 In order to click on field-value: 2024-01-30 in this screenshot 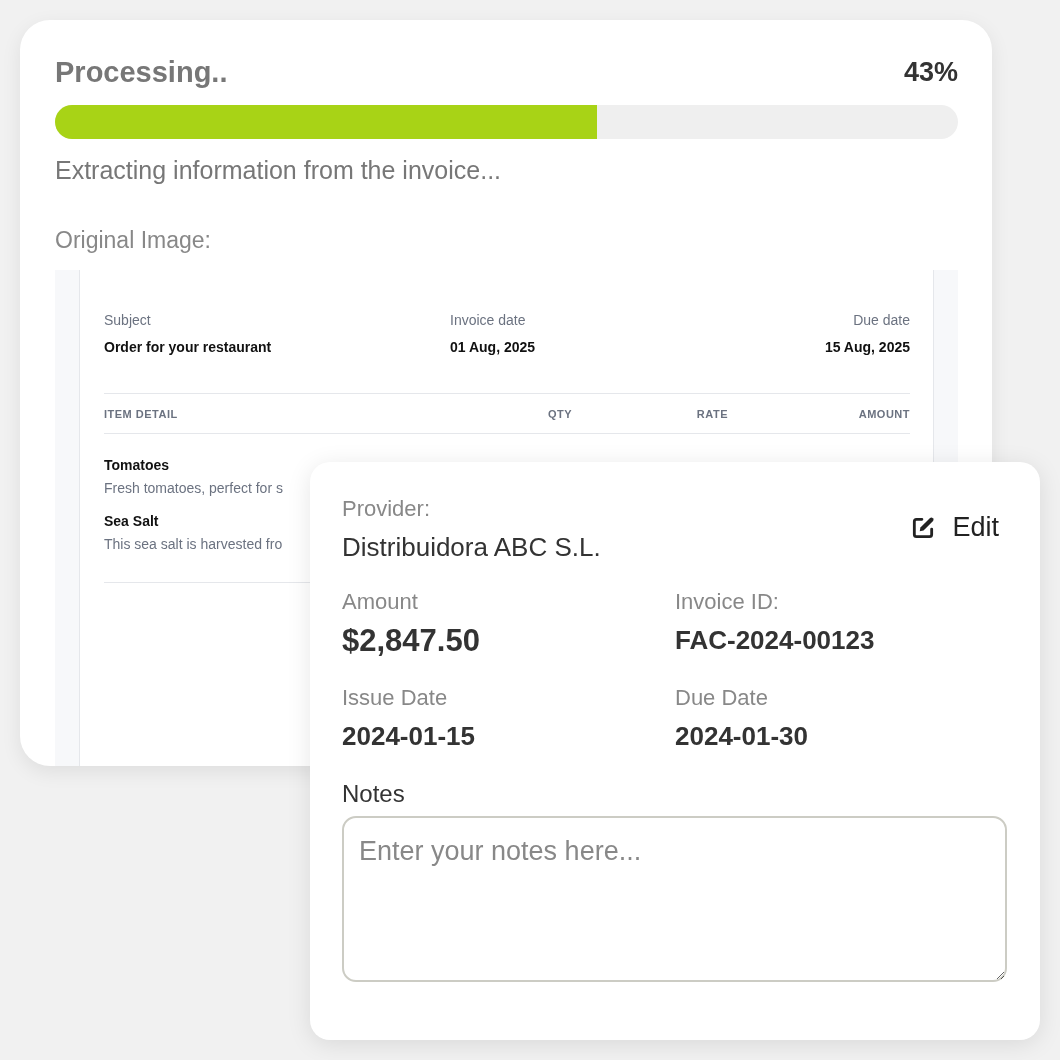, I will do `click(742, 736)`.